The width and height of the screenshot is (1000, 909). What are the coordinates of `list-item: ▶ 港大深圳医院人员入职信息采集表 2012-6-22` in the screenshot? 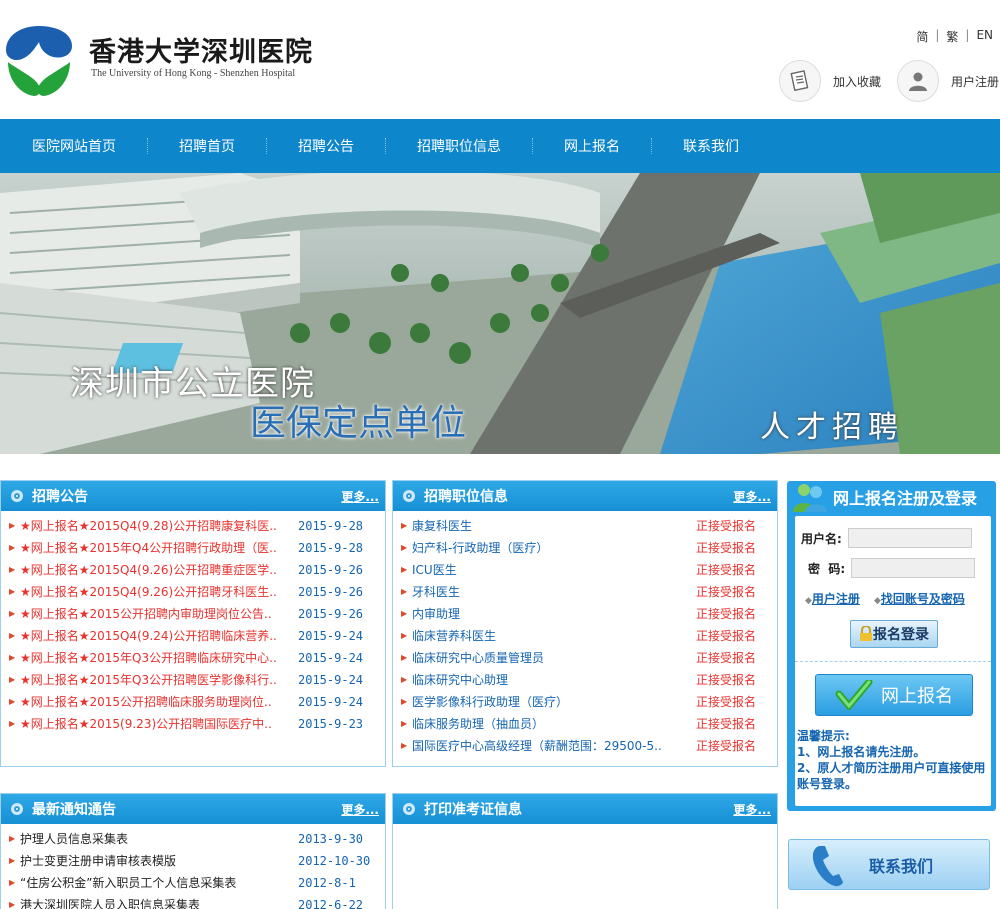 It's located at (197, 901).